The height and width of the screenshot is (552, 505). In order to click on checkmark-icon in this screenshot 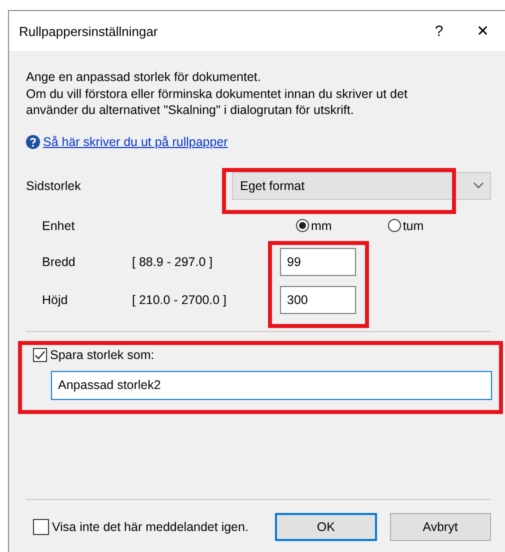, I will do `click(40, 354)`.